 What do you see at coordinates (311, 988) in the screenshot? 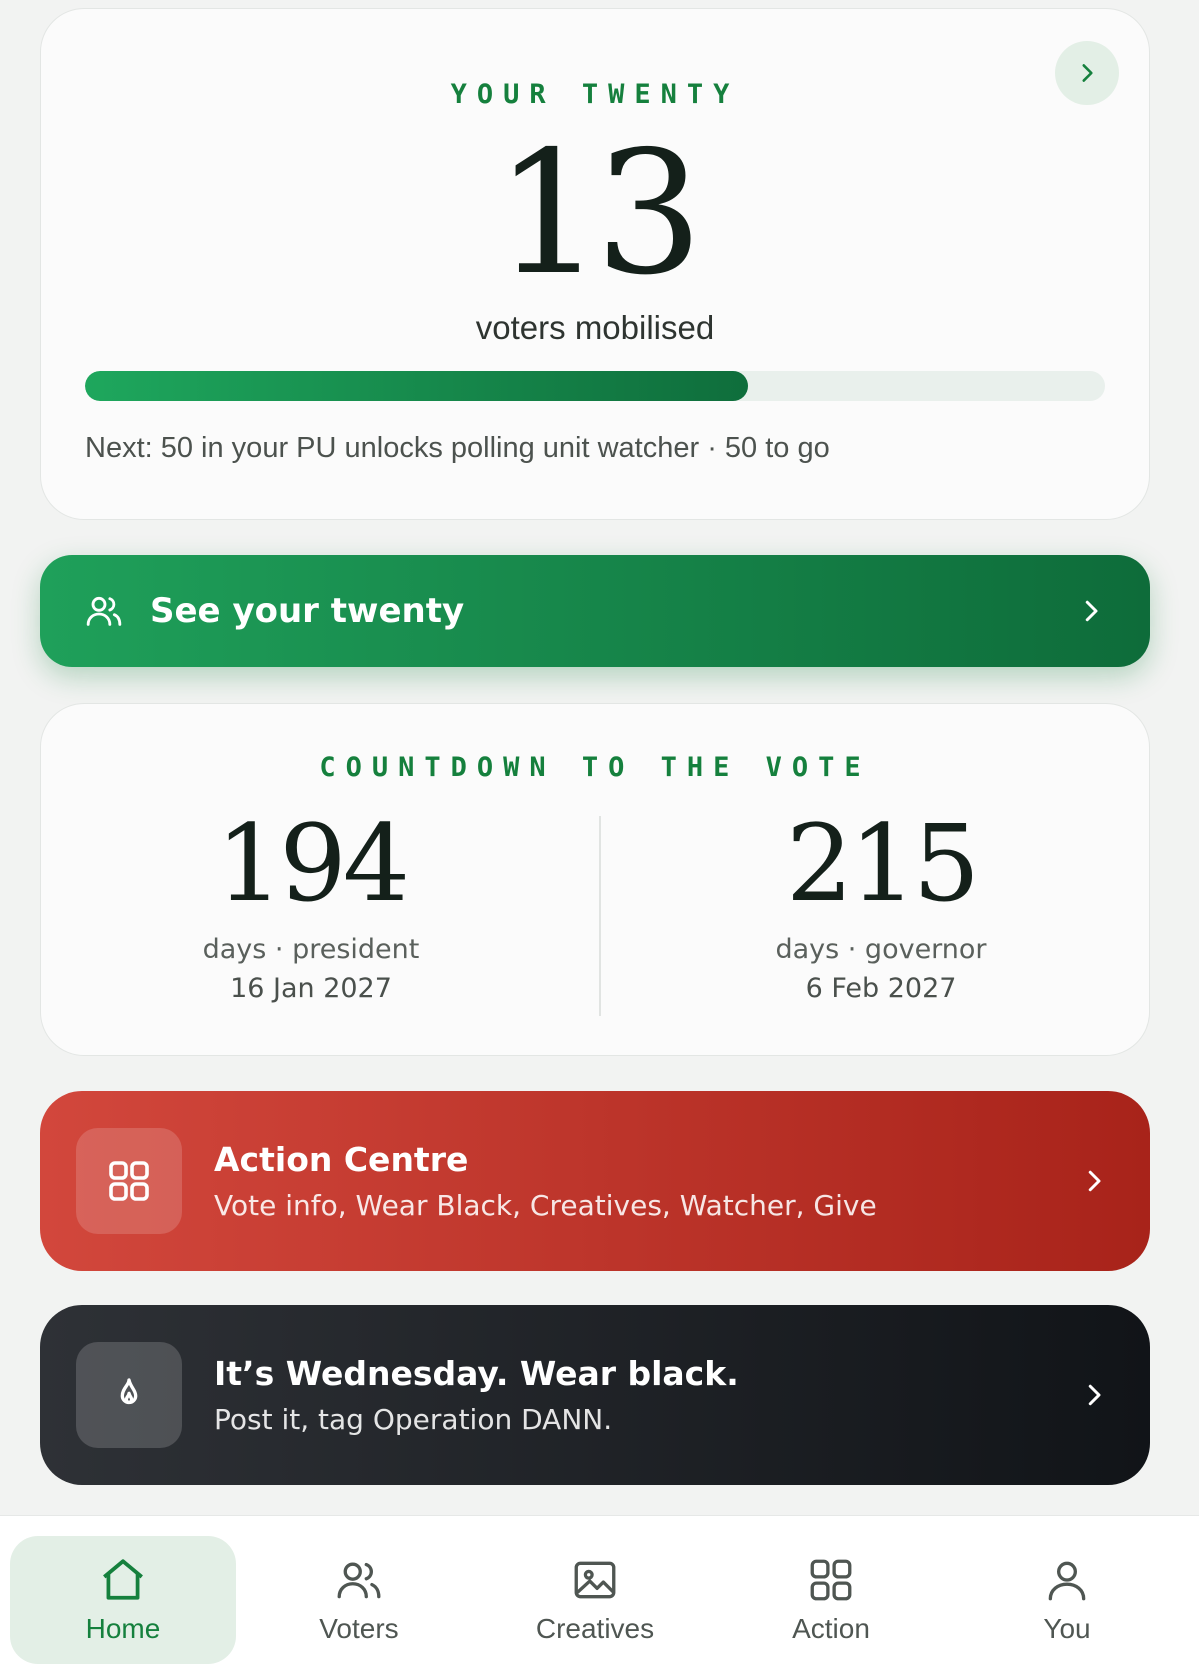
I see `election-date: 16 Jan 2027` at bounding box center [311, 988].